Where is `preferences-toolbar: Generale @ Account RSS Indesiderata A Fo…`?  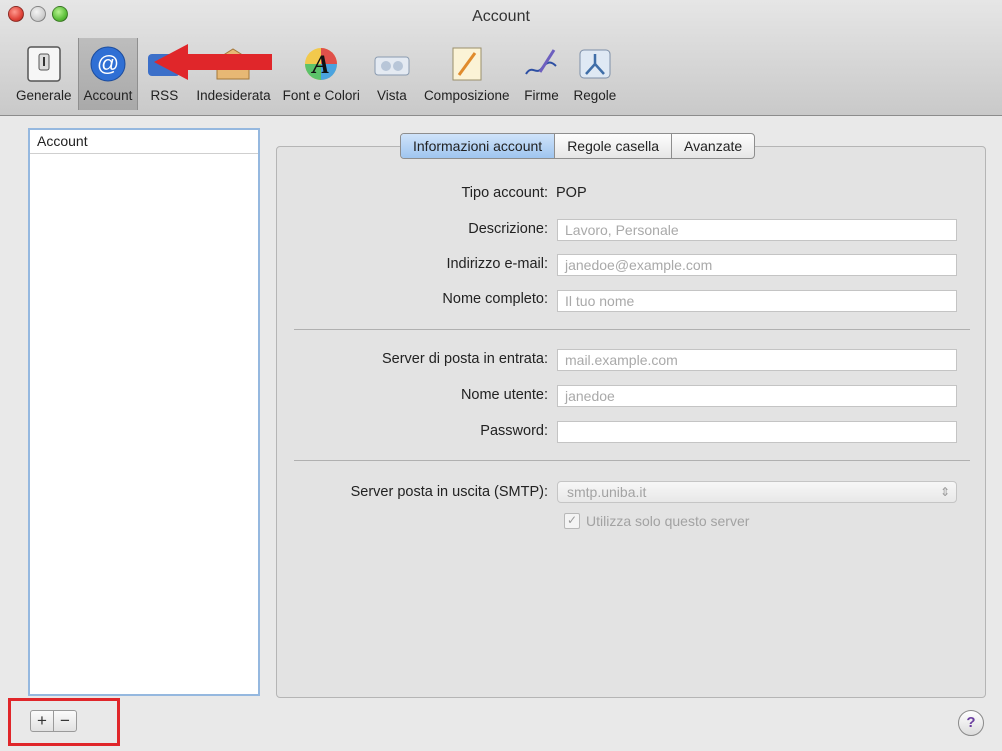 preferences-toolbar: Generale @ Account RSS Indesiderata A Fo… is located at coordinates (316, 74).